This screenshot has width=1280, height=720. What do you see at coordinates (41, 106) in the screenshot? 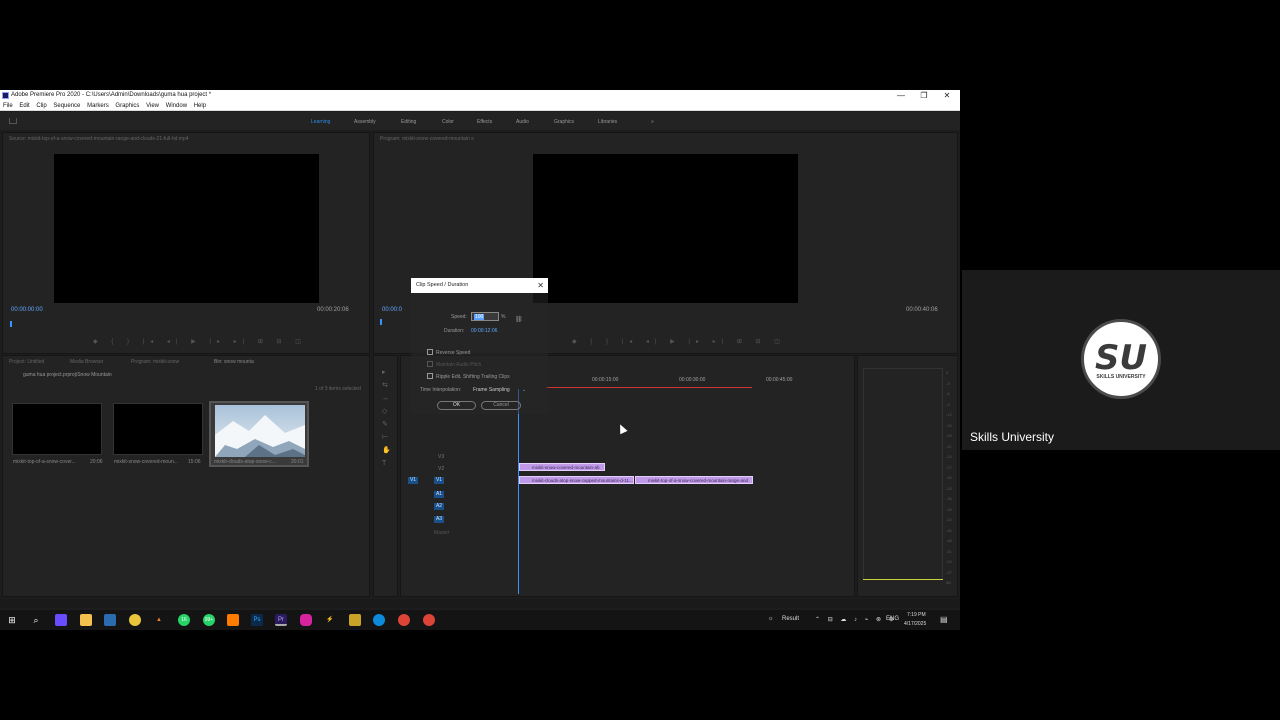
I see `menu-clip: Clip` at bounding box center [41, 106].